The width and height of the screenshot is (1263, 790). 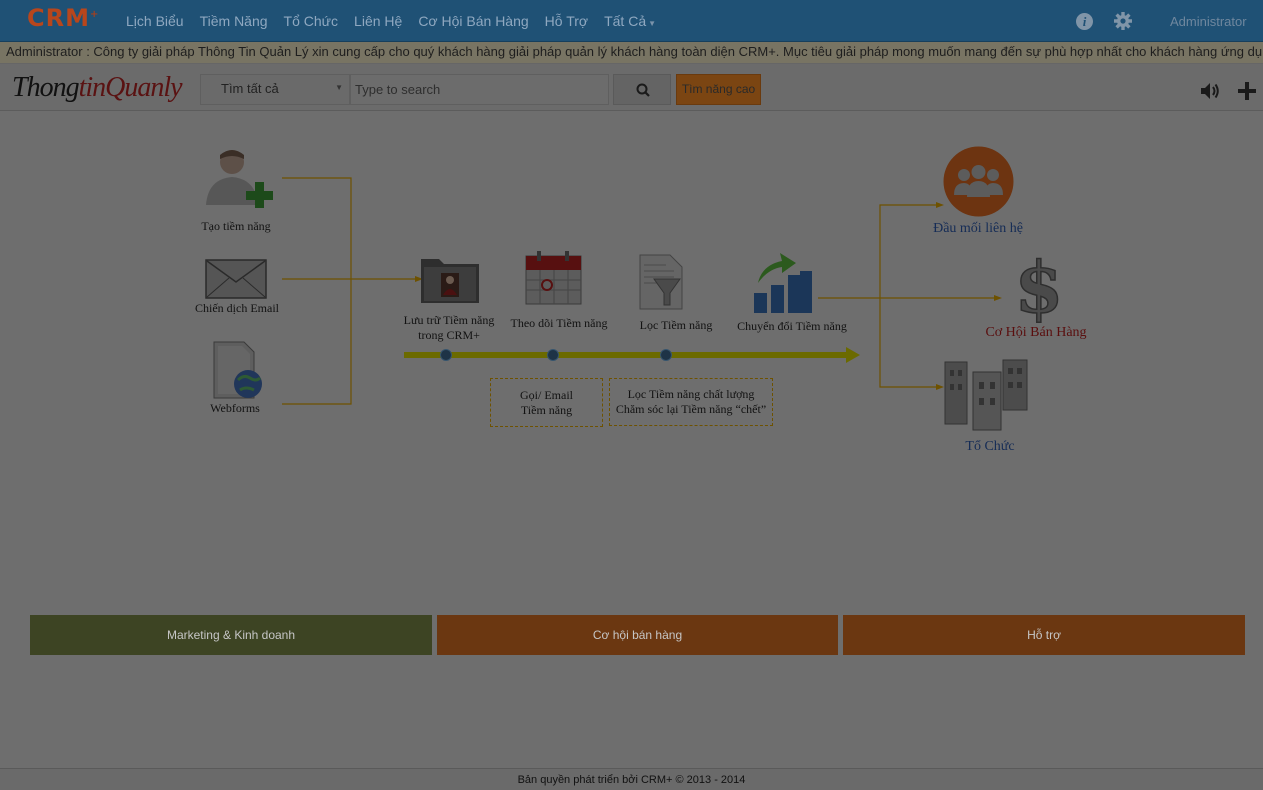 What do you see at coordinates (449, 335) in the screenshot?
I see `step-label-store-2: trong CRM+` at bounding box center [449, 335].